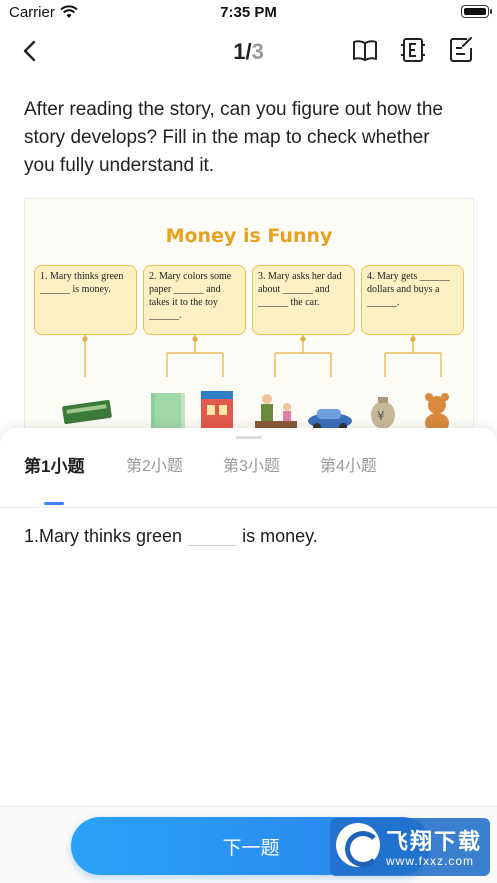 Image resolution: width=497 pixels, height=883 pixels. I want to click on status-bar: Carrier 7:35 PM, so click(248, 13).